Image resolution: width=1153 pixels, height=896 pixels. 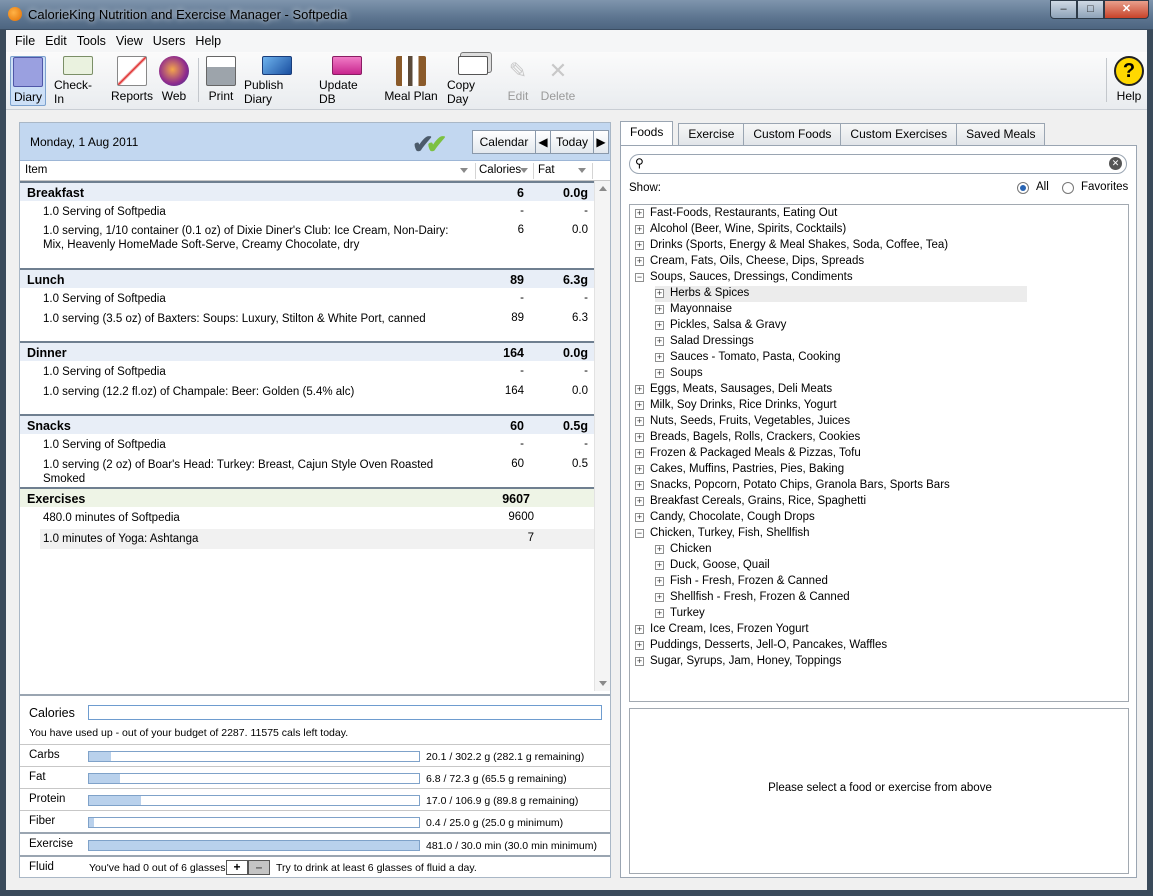 What do you see at coordinates (572, 142) in the screenshot?
I see `today-button: Today` at bounding box center [572, 142].